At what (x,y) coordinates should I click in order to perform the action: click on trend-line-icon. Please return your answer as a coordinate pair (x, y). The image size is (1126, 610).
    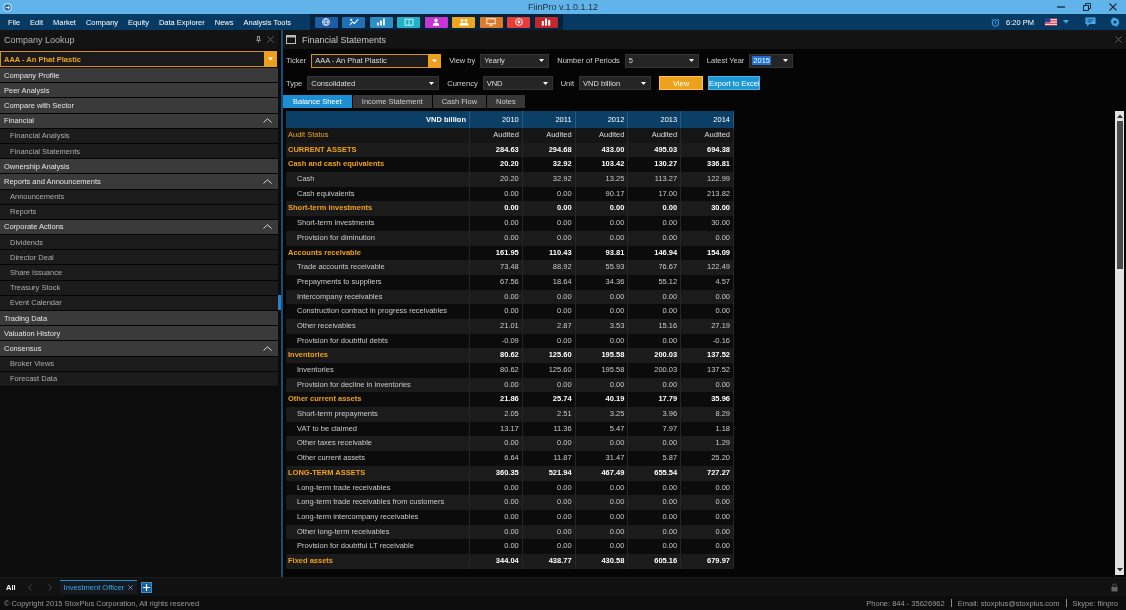
    Looking at the image, I should click on (353, 22).